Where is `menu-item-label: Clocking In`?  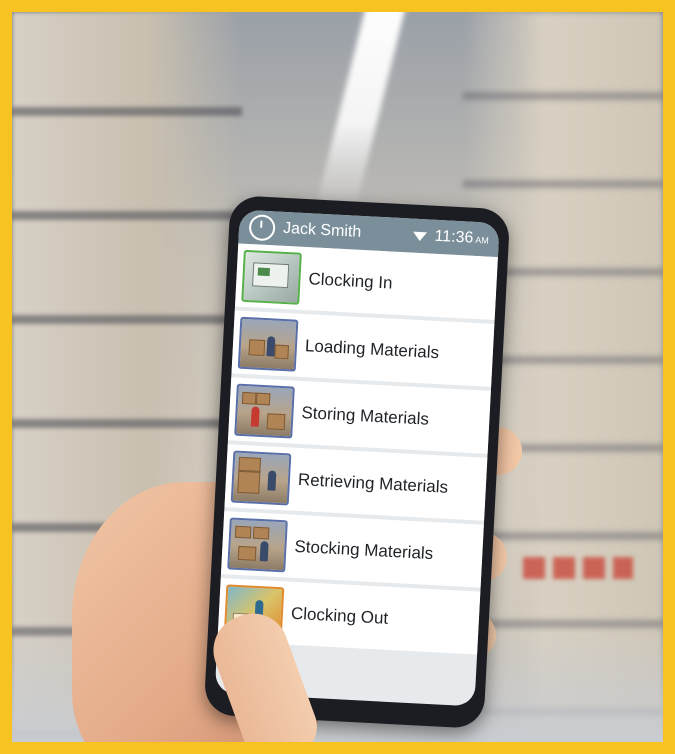
menu-item-label: Clocking In is located at coordinates (351, 280).